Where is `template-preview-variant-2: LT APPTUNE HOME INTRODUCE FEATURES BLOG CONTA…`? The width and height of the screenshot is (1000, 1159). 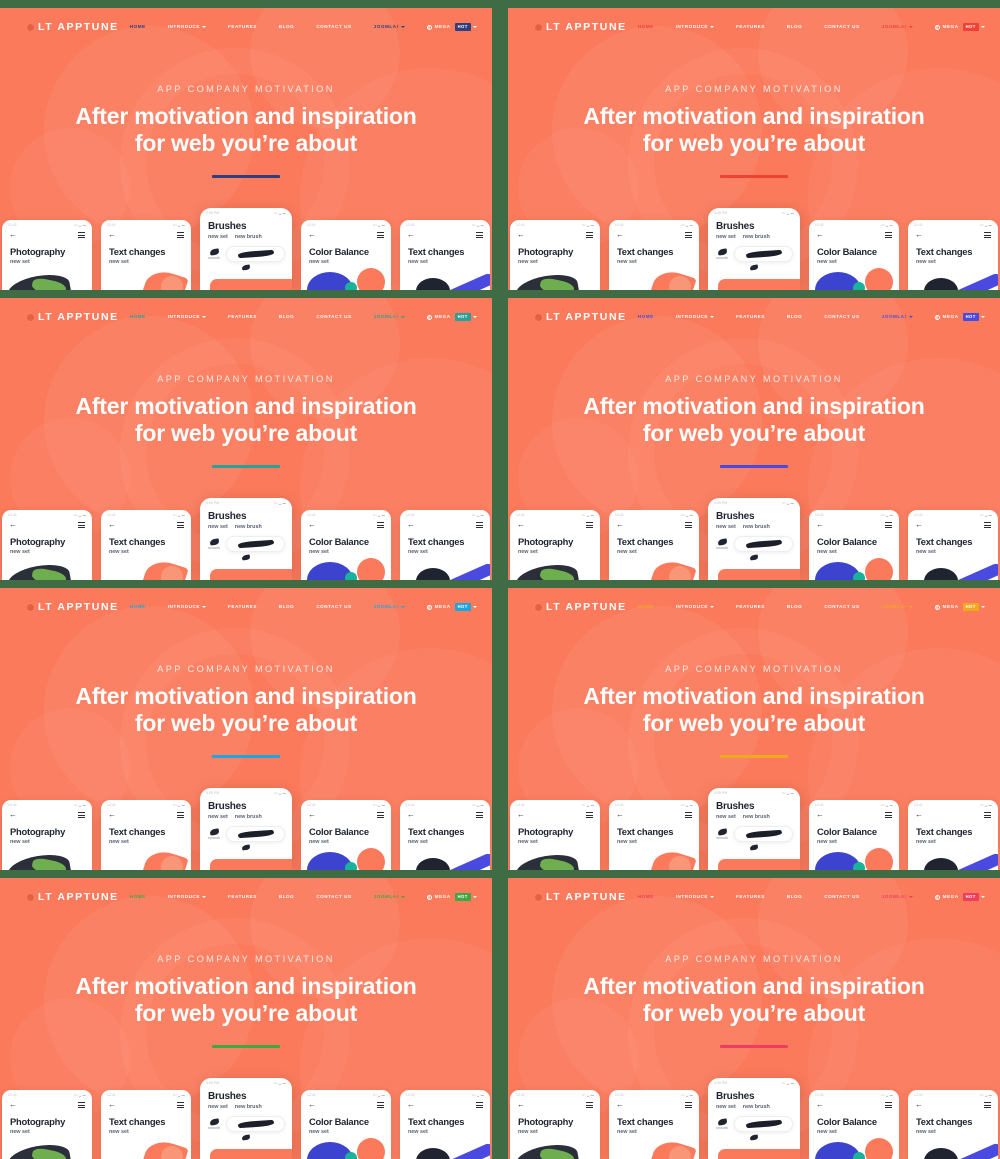 template-preview-variant-2: LT APPTUNE HOME INTRODUCE FEATURES BLOG CONTA… is located at coordinates (754, 149).